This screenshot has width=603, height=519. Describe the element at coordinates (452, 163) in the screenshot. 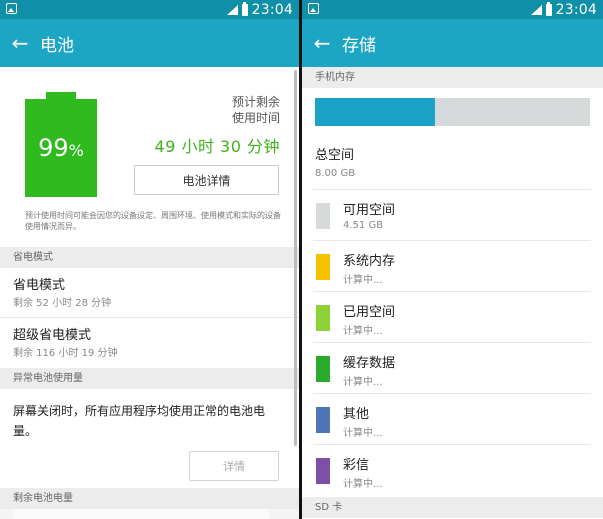

I see `total-space: 总空间 8.00 GB` at that location.